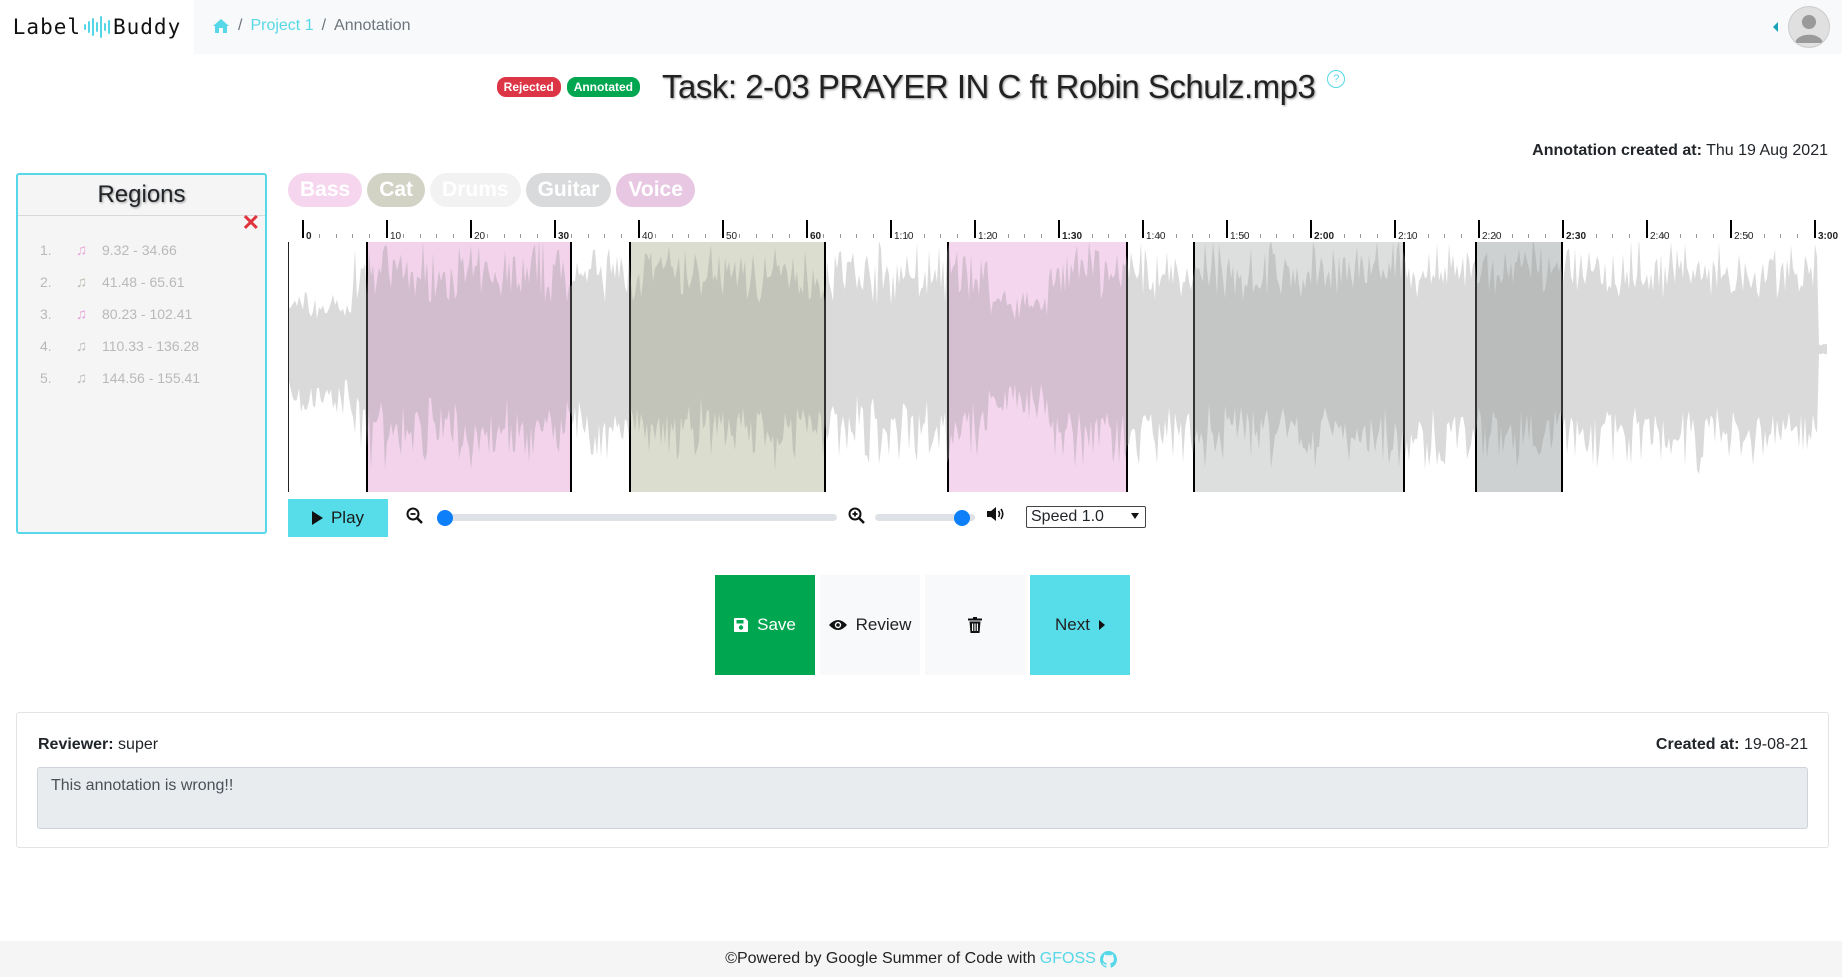  I want to click on eye-icon, so click(837, 625).